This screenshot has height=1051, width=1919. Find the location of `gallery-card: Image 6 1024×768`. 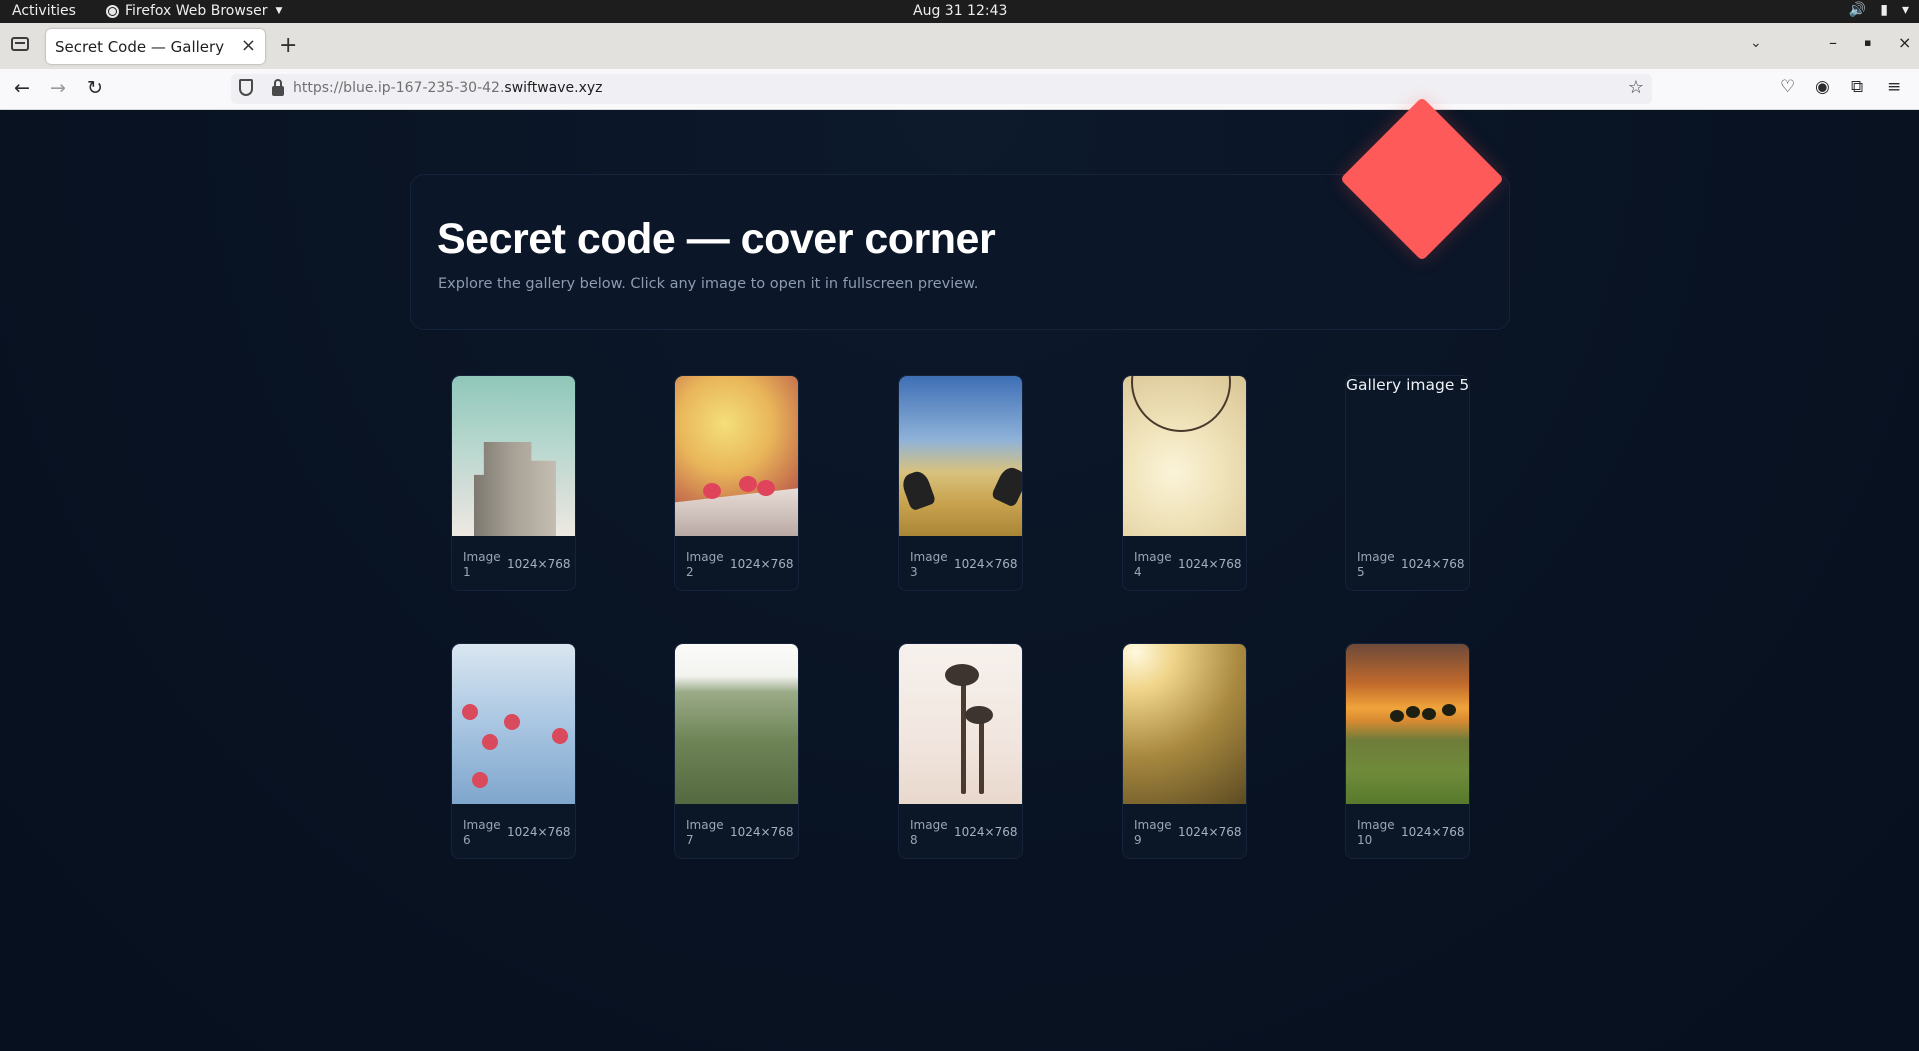

gallery-card: Image 6 1024×768 is located at coordinates (513, 751).